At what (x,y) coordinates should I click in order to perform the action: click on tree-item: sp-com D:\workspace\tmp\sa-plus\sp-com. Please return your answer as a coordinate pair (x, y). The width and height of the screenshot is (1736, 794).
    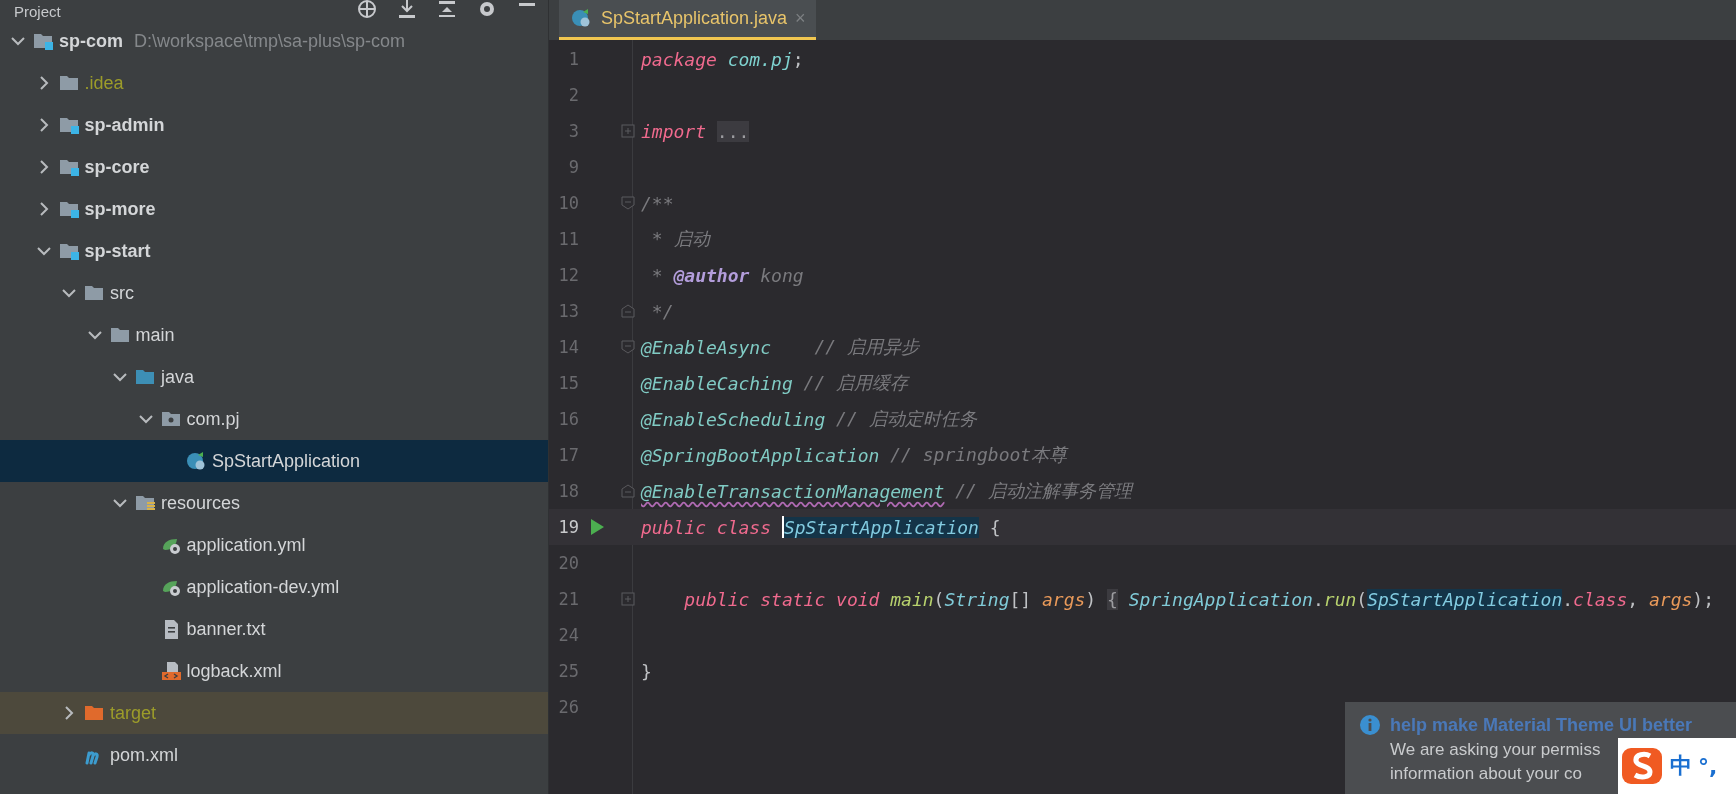
    Looking at the image, I should click on (274, 41).